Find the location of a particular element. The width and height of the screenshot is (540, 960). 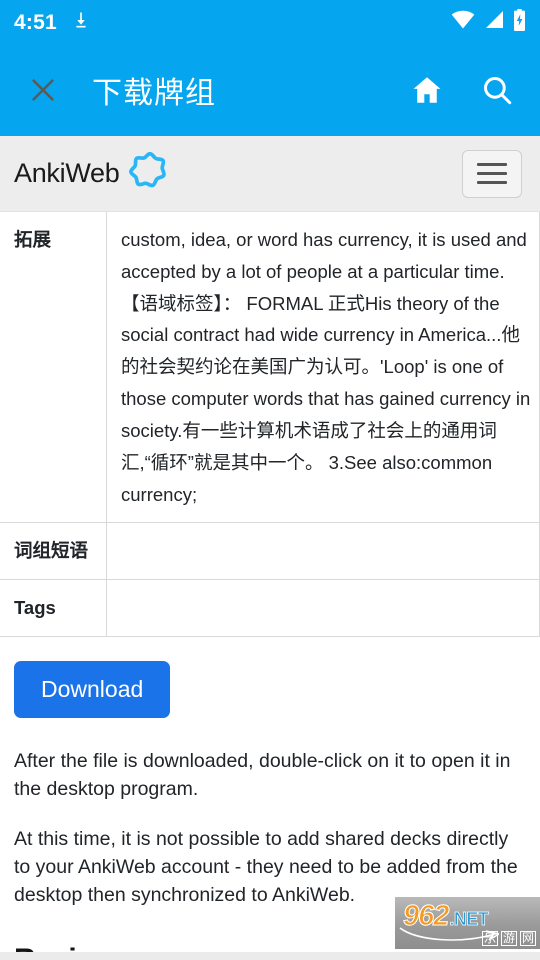

status-right-icons is located at coordinates (488, 22).